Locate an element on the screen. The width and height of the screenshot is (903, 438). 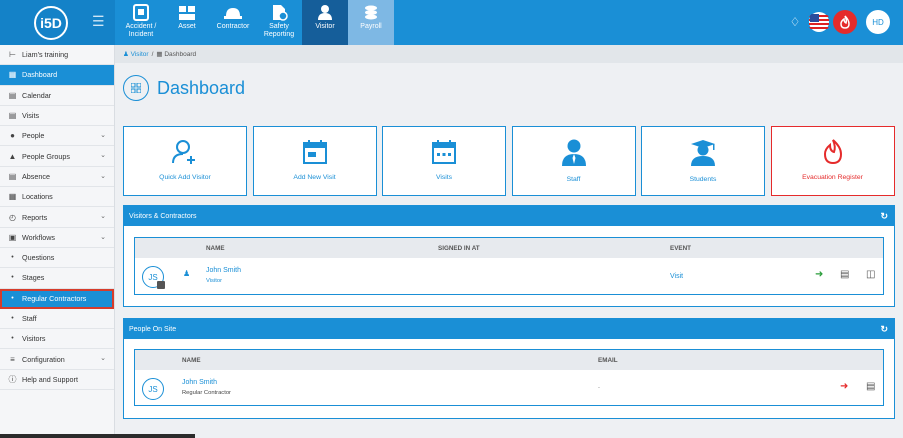
sign-in-icon: ➜ is located at coordinates (819, 274).